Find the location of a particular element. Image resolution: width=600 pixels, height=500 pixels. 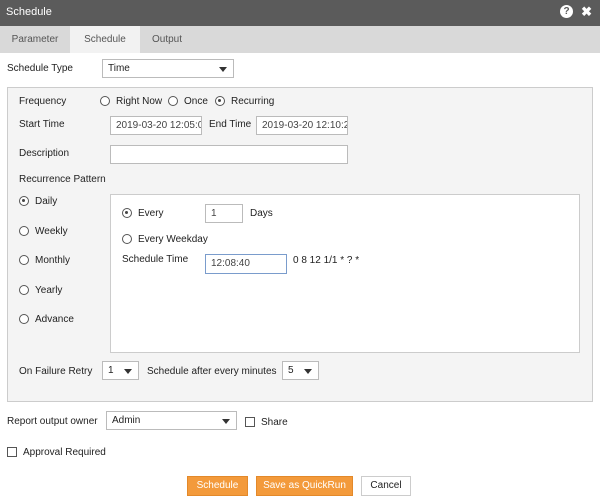

share-label: Share is located at coordinates (274, 422).